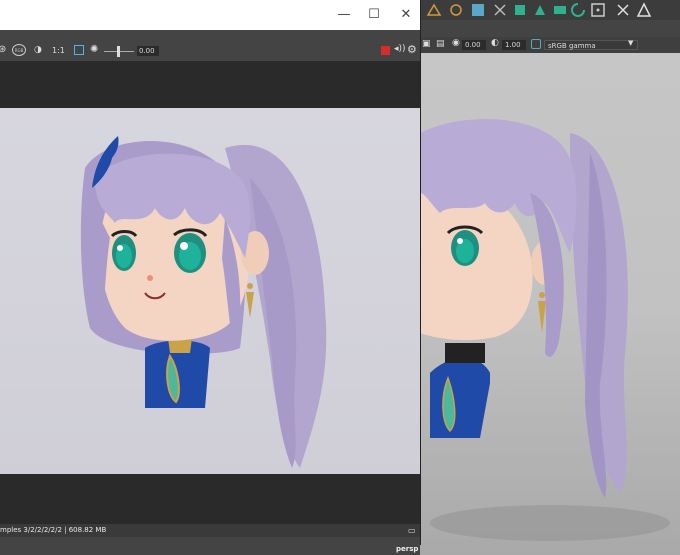  I want to click on fit-frame-icon, so click(79, 50).